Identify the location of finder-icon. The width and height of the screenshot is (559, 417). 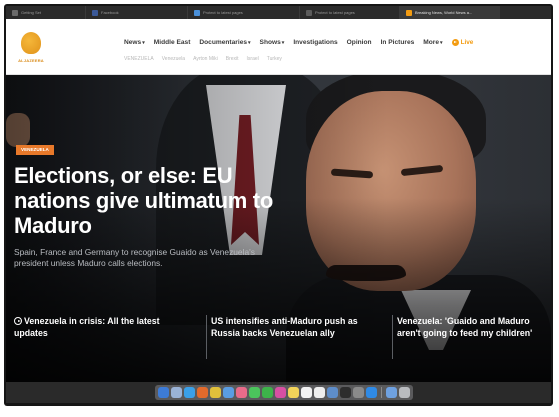
(163, 392).